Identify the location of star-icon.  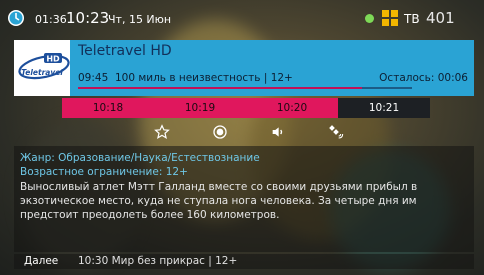
(162, 132).